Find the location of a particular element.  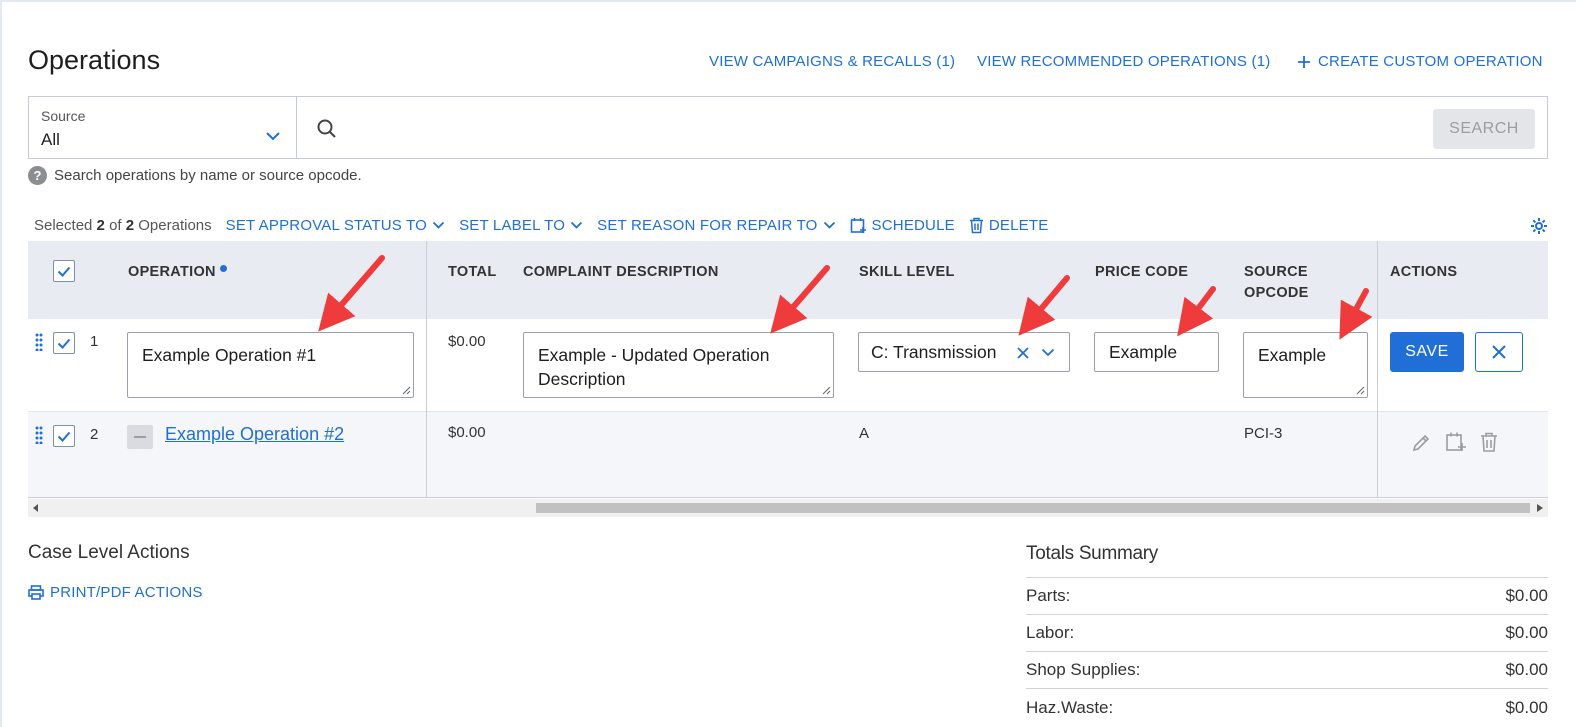

source-label: Source is located at coordinates (63, 116).